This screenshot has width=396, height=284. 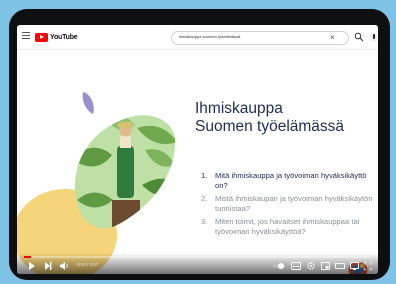 I want to click on progress-fill, so click(x=27, y=257).